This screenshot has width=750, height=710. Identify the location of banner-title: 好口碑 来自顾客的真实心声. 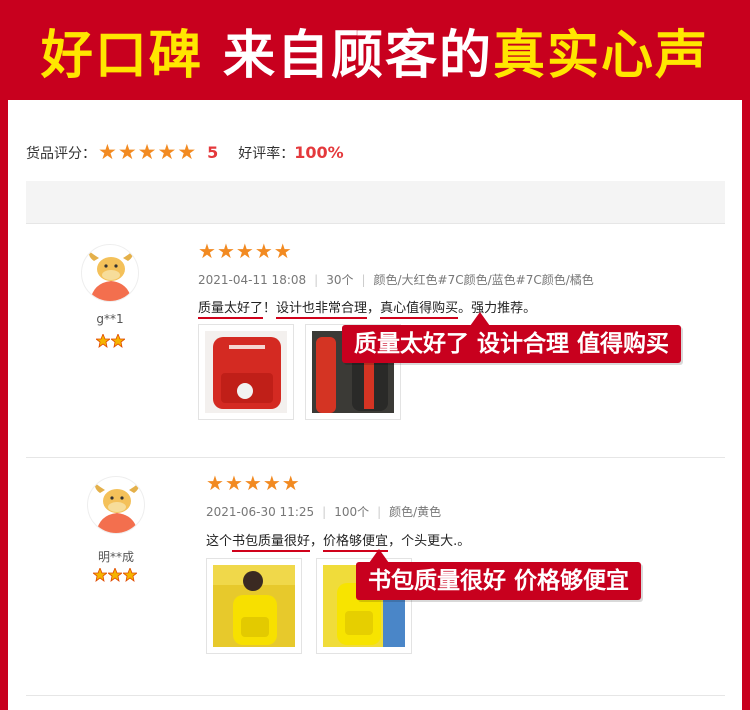
(375, 50).